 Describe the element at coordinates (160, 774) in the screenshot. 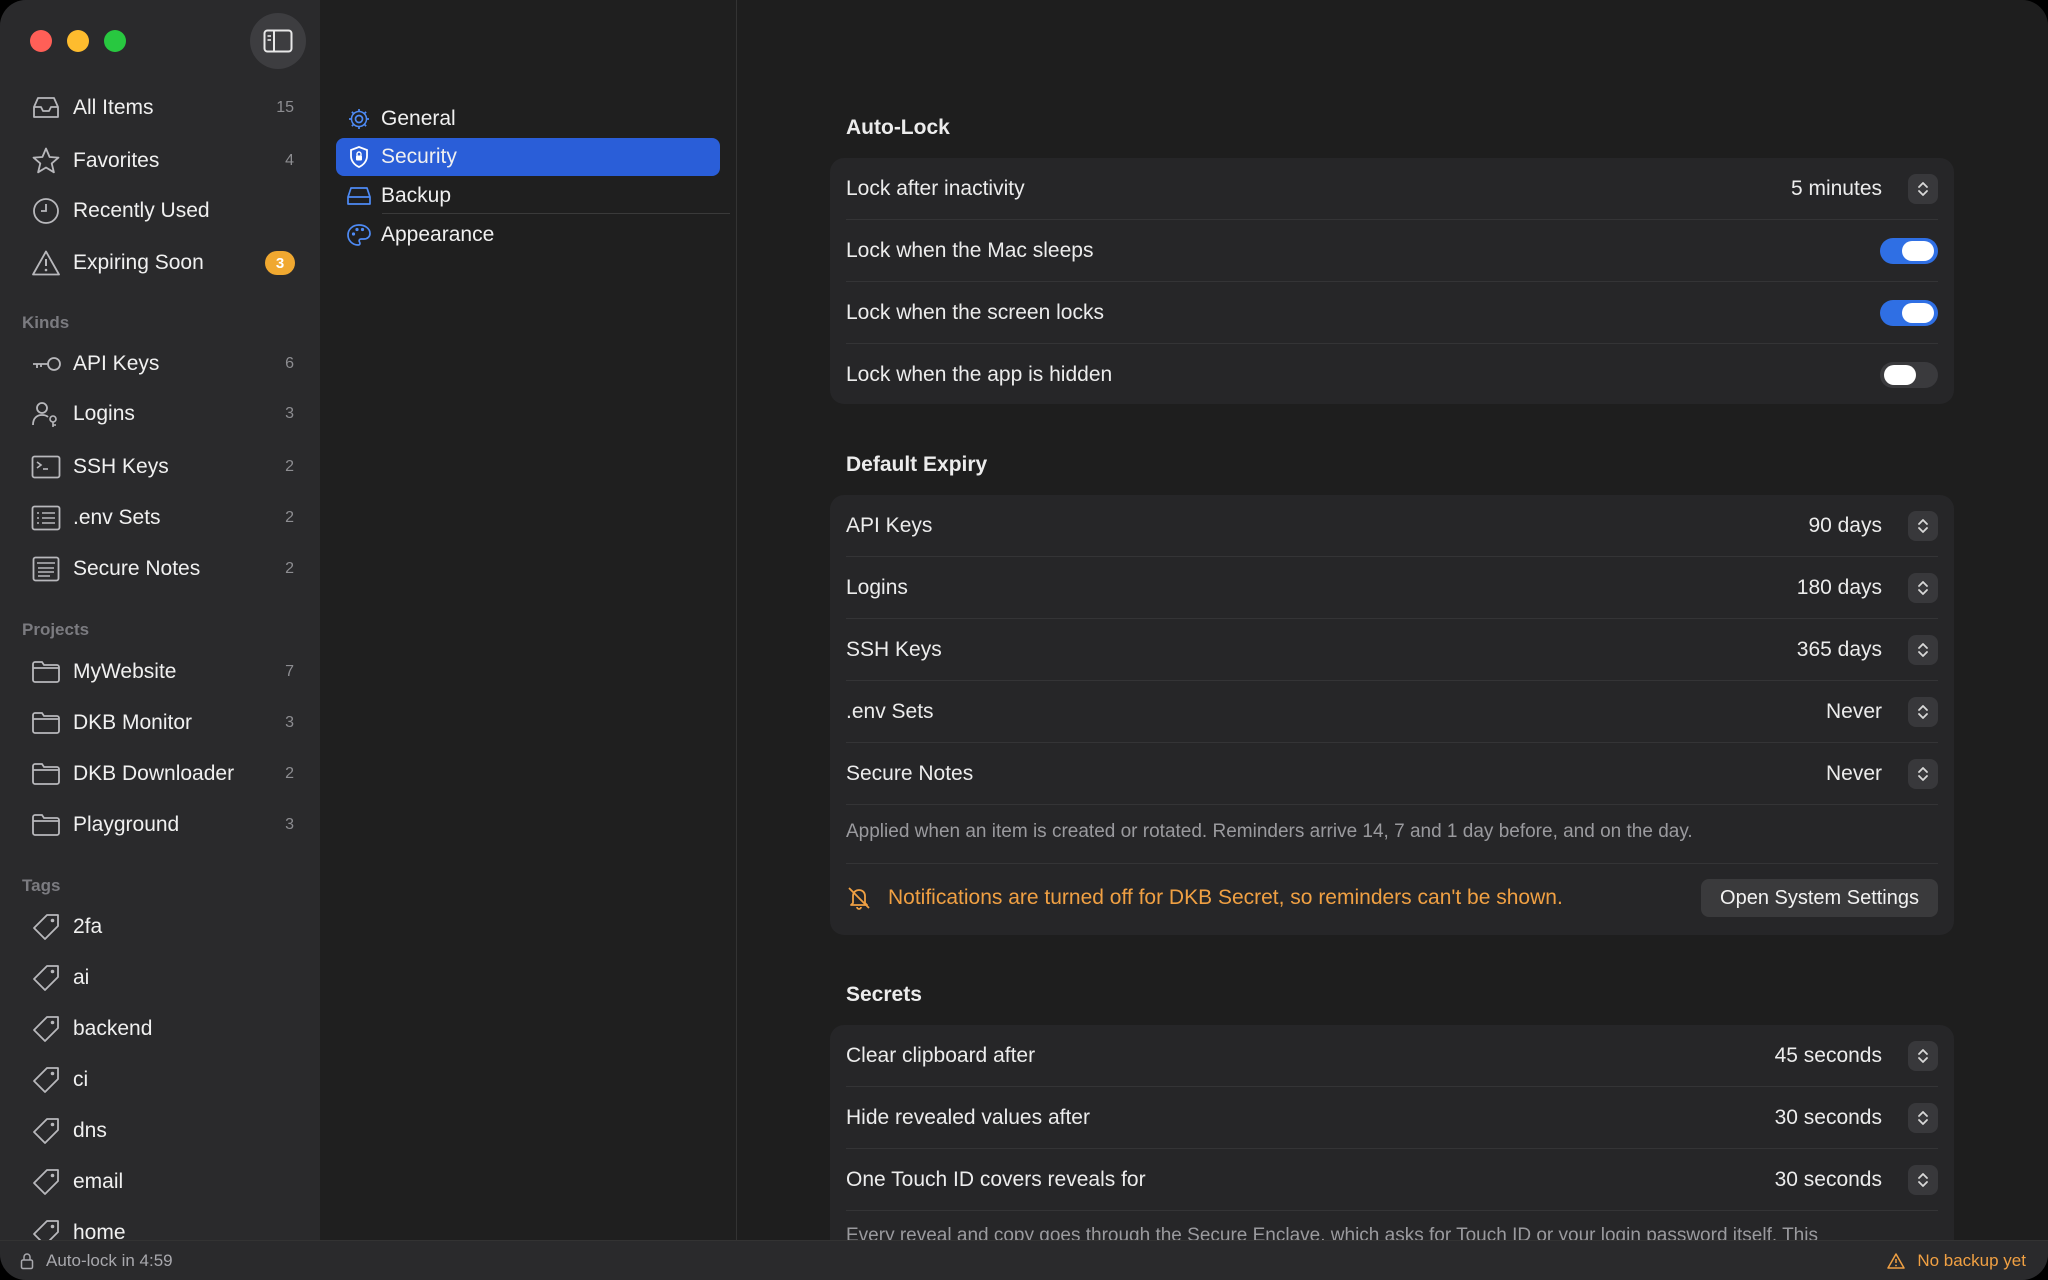

I see `sidebar-item-dkb-downloader: DKB Downloader 2` at that location.